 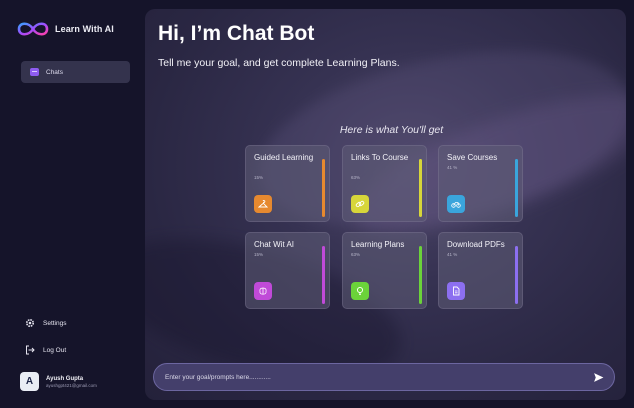 What do you see at coordinates (65, 378) in the screenshot?
I see `user-name: Ayush Gupta` at bounding box center [65, 378].